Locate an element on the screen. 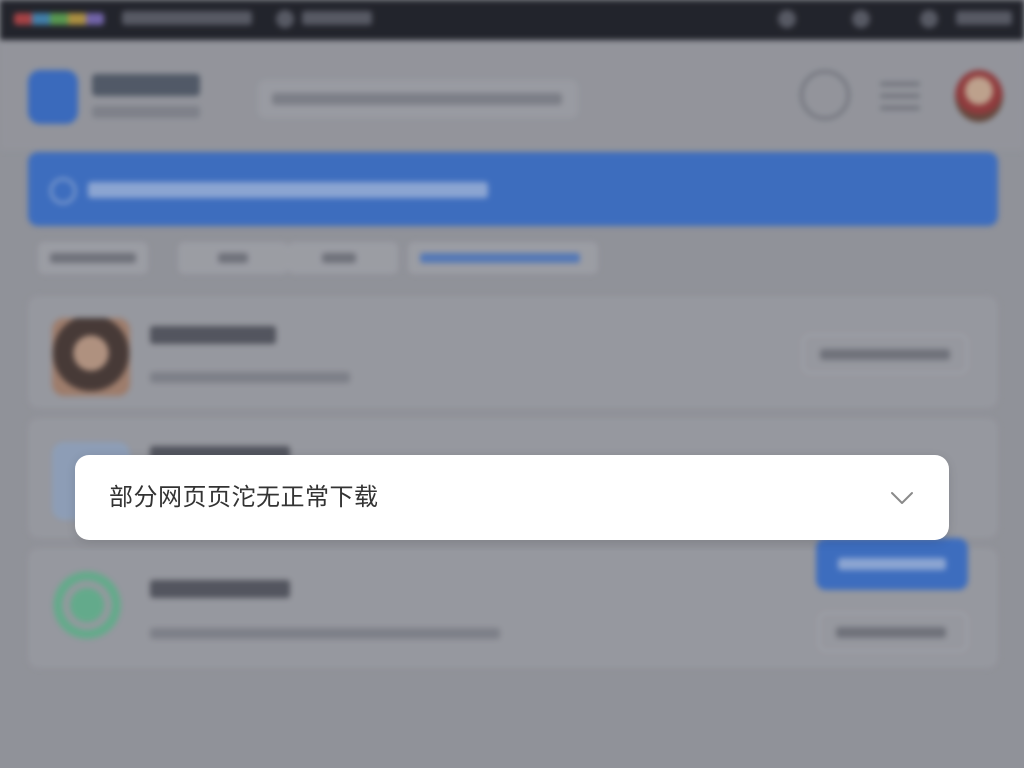  chevron-down-icon is located at coordinates (902, 498).